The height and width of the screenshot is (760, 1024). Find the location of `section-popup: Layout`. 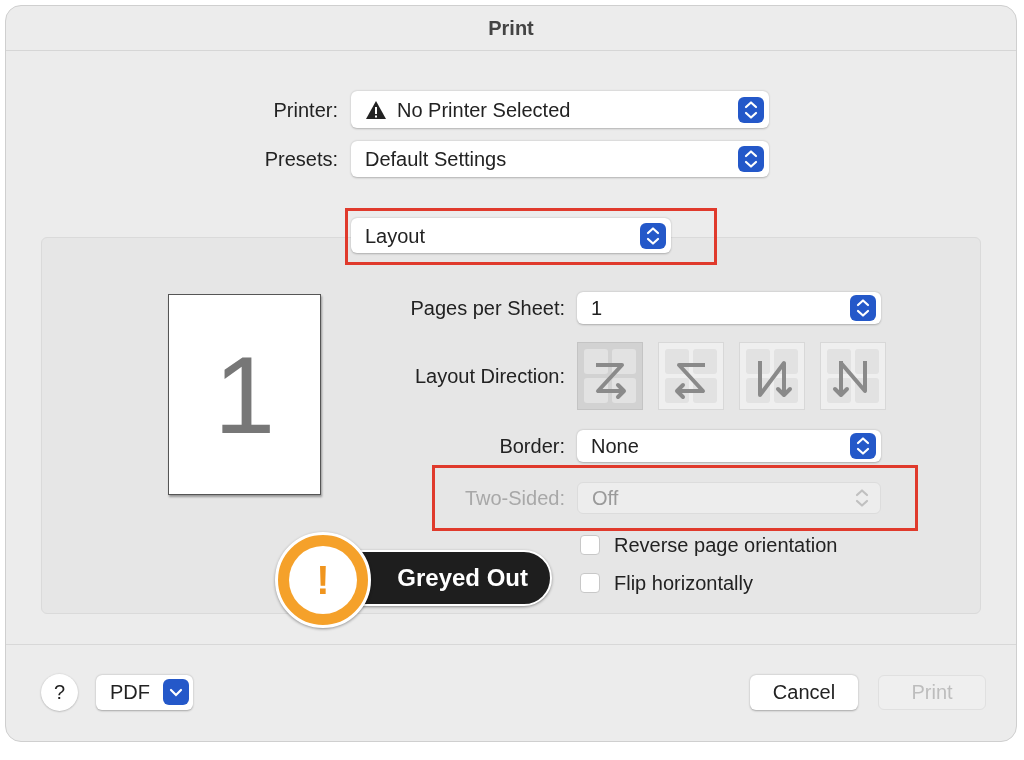

section-popup: Layout is located at coordinates (511, 235).